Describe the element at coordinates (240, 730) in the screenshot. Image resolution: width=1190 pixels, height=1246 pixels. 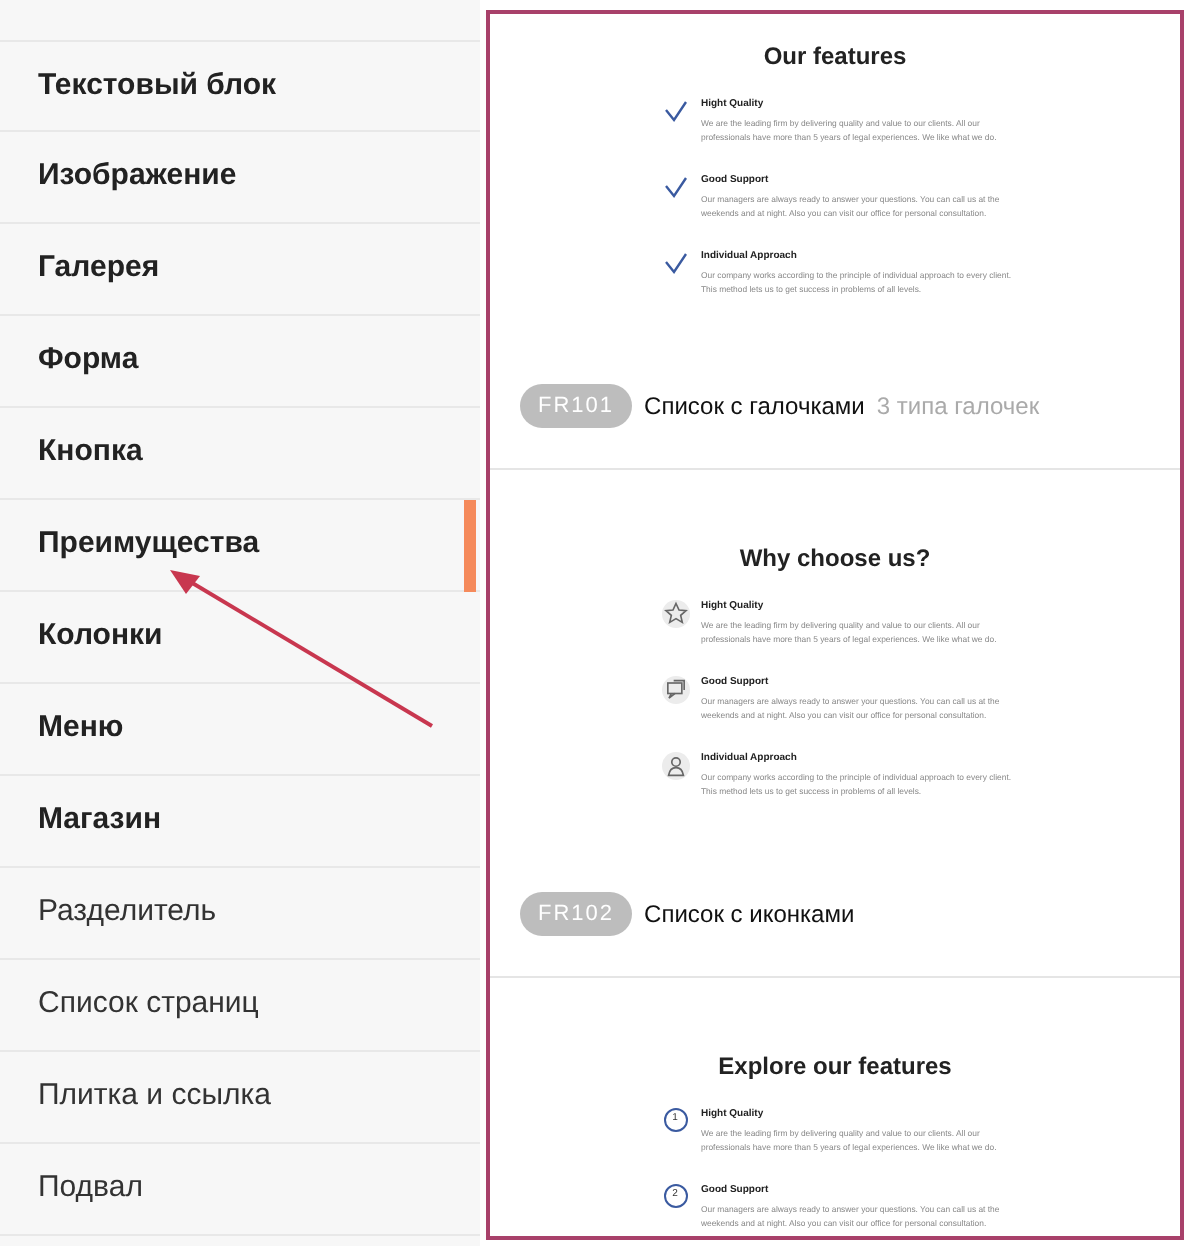
I see `sidebar-item: Меню` at that location.